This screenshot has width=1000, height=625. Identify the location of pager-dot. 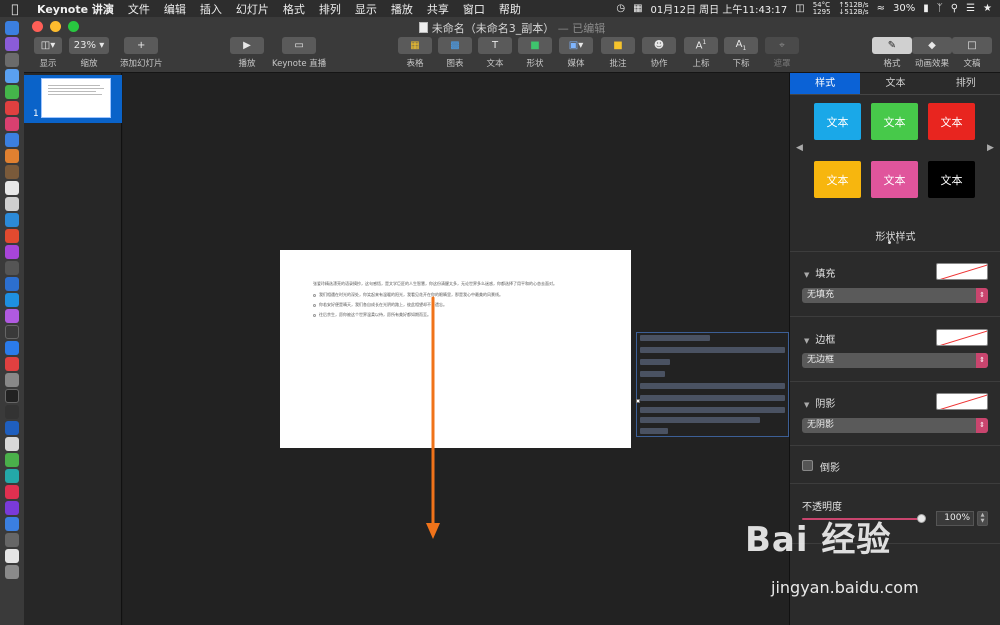
(897, 242).